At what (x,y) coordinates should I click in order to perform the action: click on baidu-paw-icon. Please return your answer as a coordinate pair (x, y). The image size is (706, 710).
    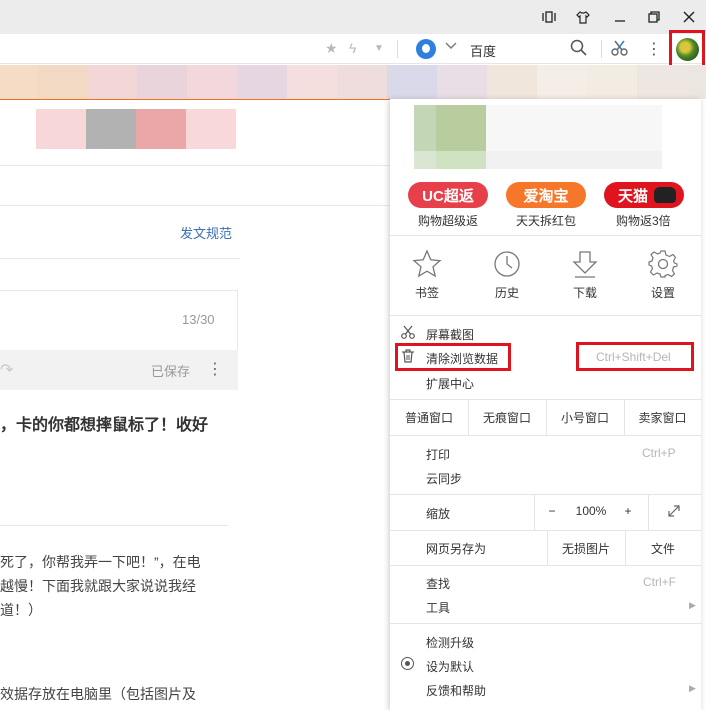
    Looking at the image, I should click on (426, 49).